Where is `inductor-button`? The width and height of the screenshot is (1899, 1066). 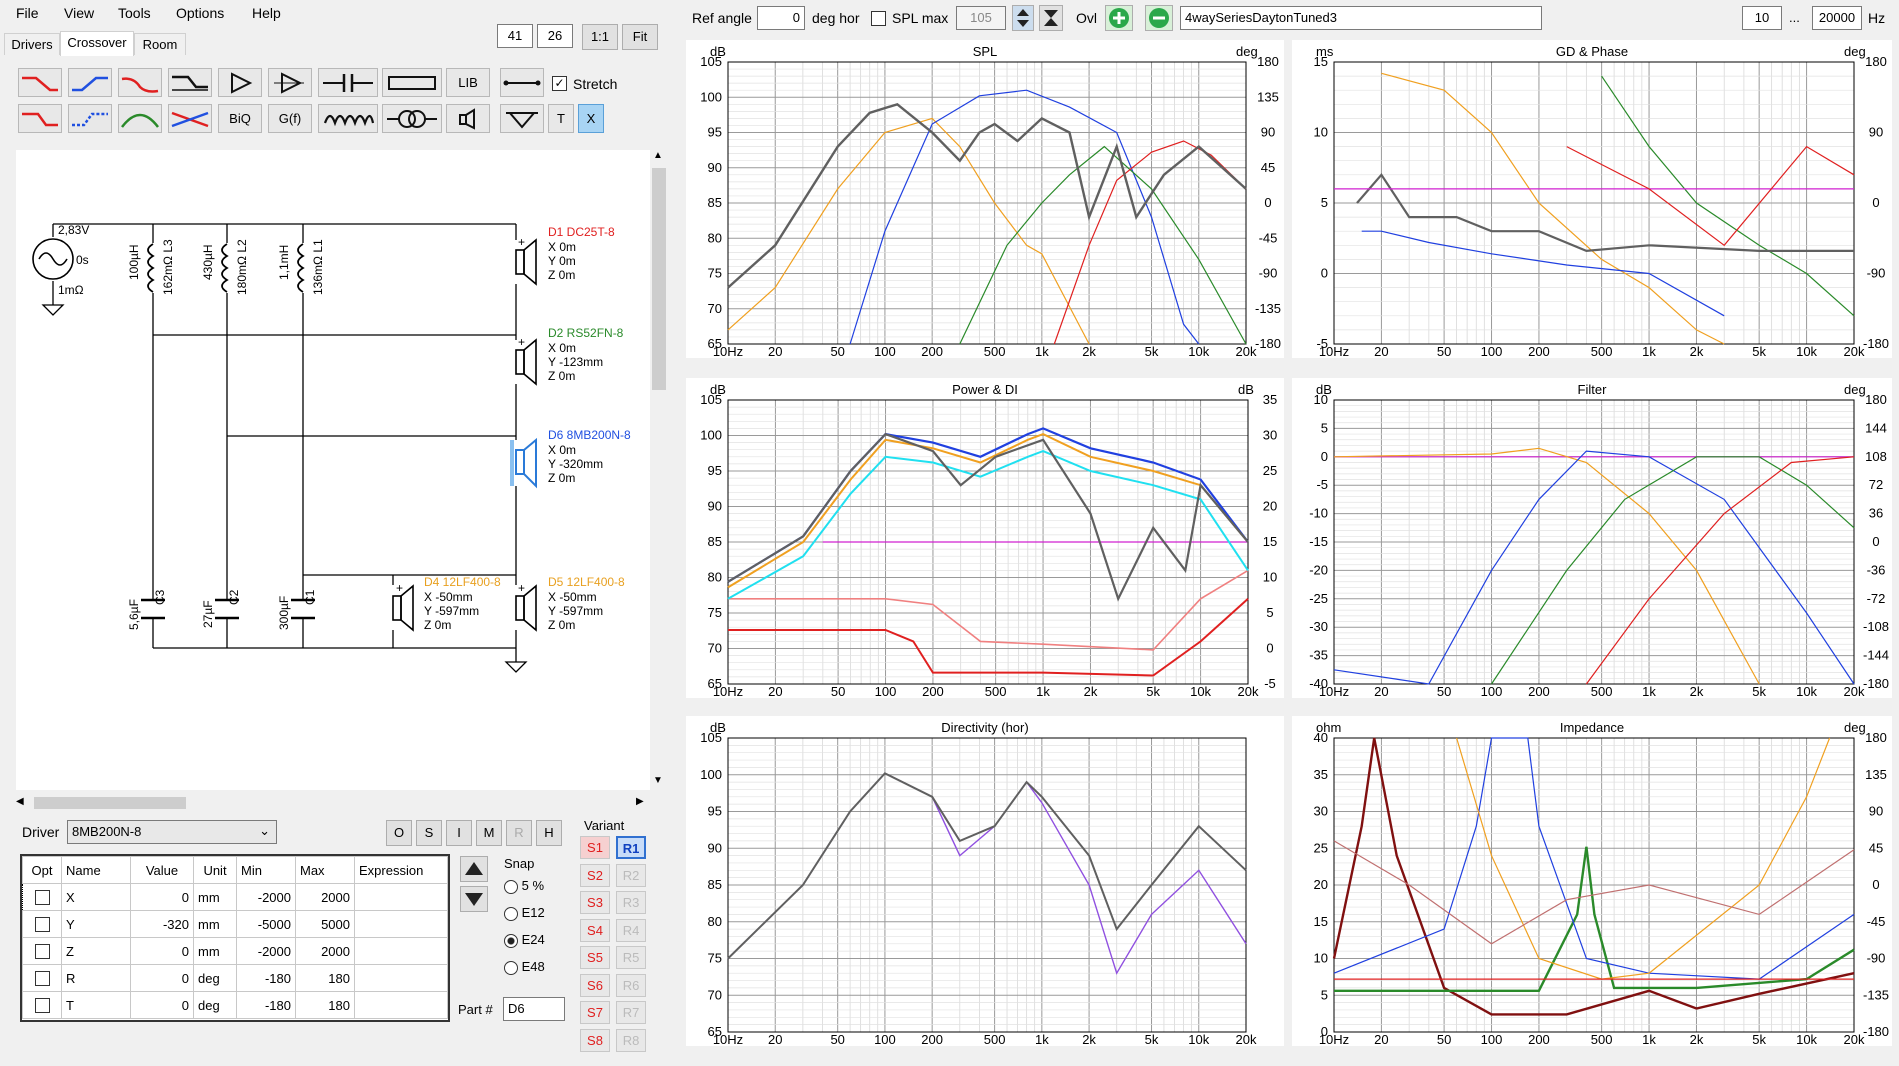 inductor-button is located at coordinates (348, 118).